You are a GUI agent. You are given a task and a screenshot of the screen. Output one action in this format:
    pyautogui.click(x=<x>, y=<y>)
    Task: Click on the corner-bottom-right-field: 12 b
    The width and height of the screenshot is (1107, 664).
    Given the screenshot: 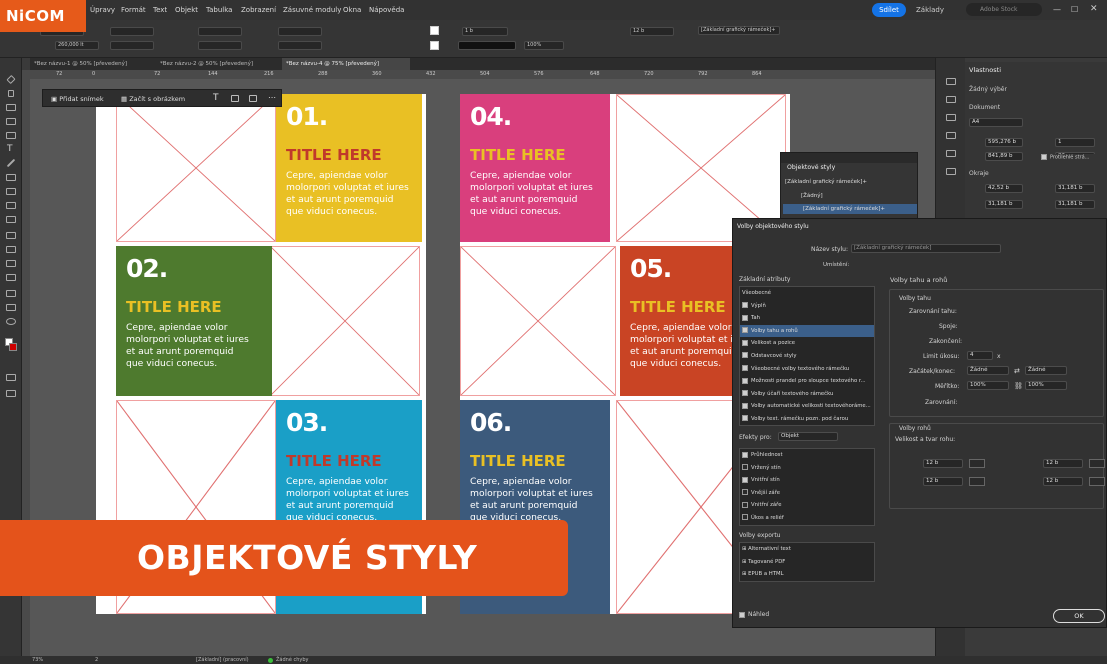 What is the action you would take?
    pyautogui.click(x=1063, y=481)
    